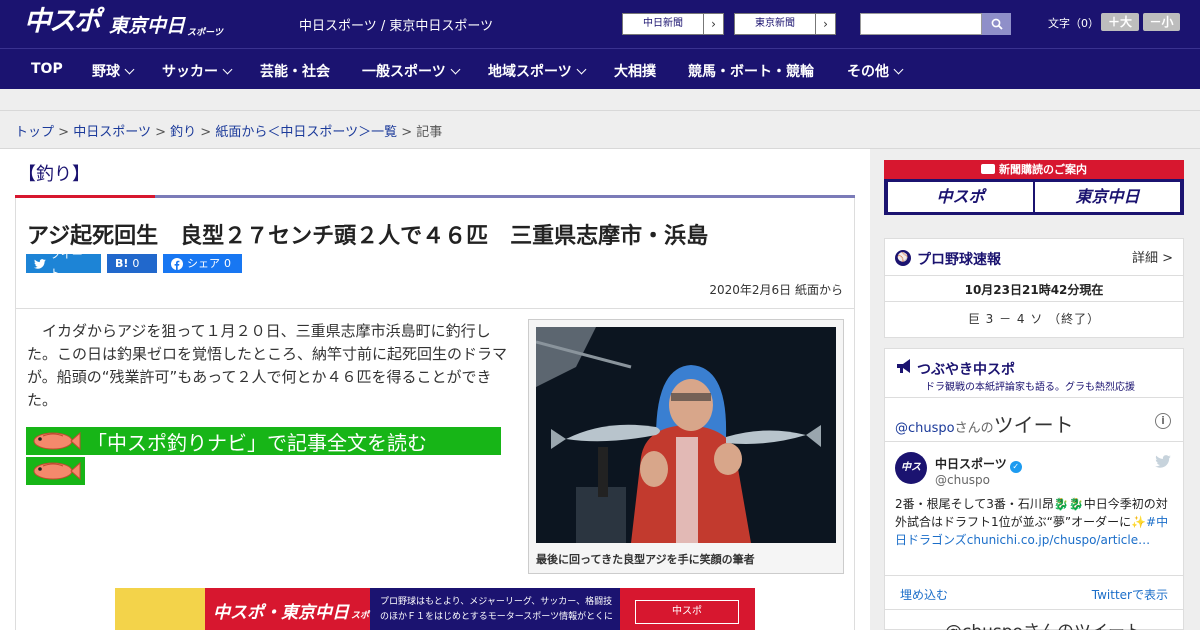 The width and height of the screenshot is (1200, 630). Describe the element at coordinates (903, 366) in the screenshot. I see `megaphone-icon` at that location.